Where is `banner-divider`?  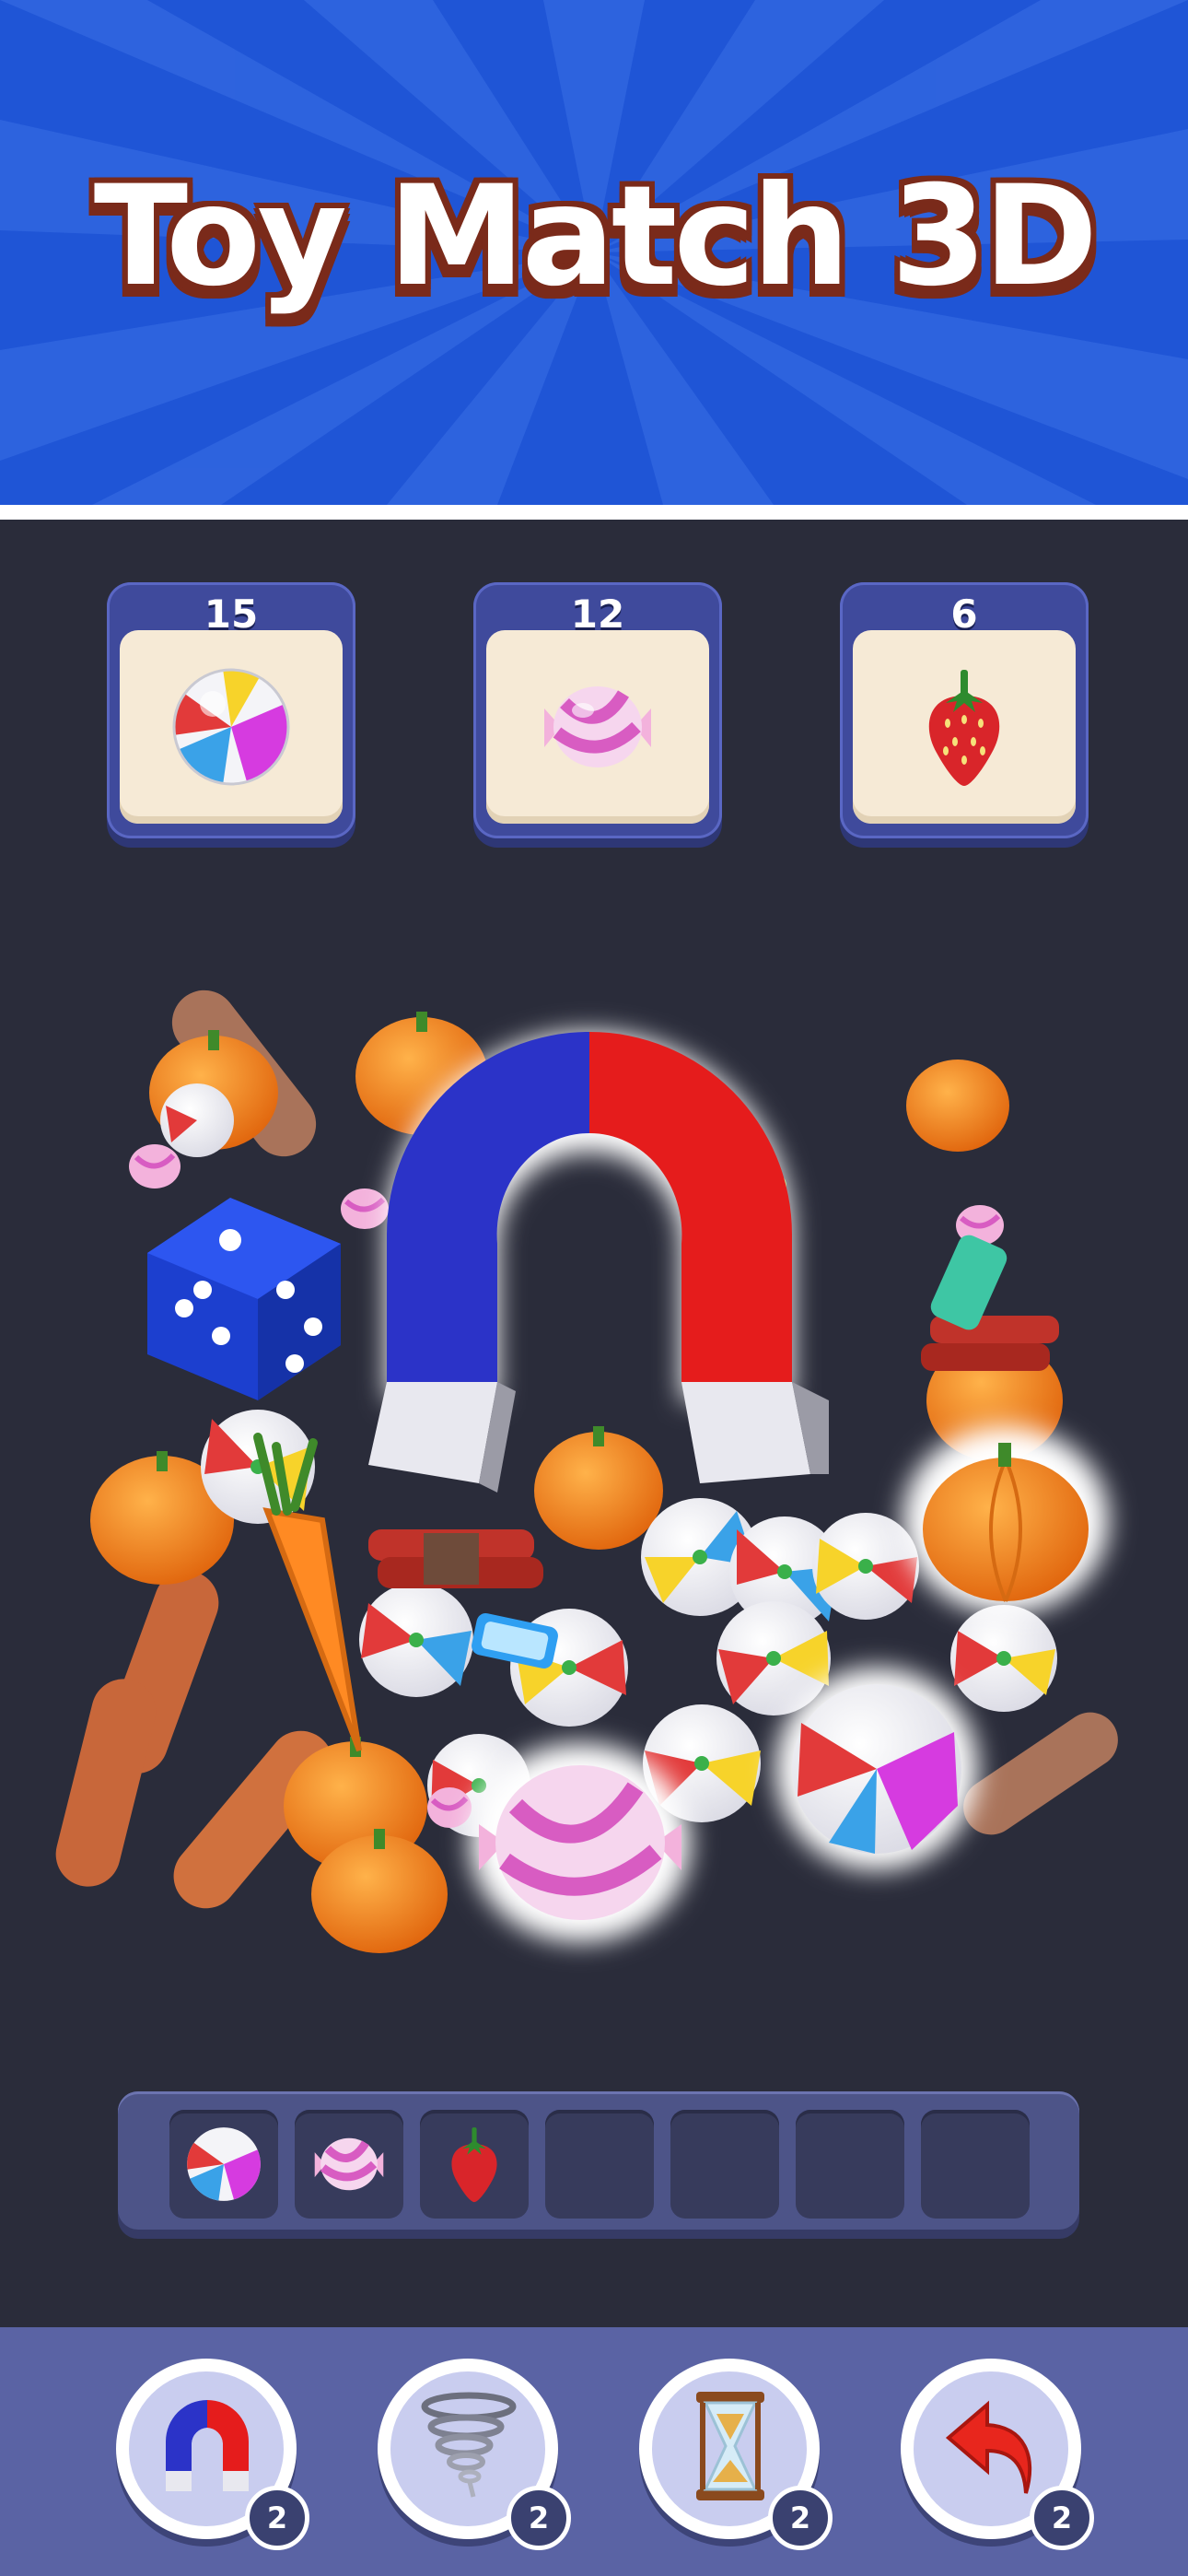
banner-divider is located at coordinates (594, 512).